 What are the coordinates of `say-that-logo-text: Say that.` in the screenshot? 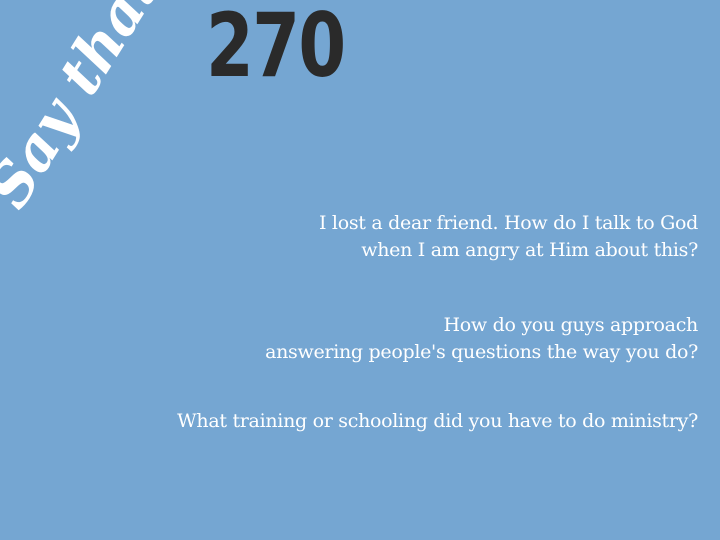 It's located at (92, 109).